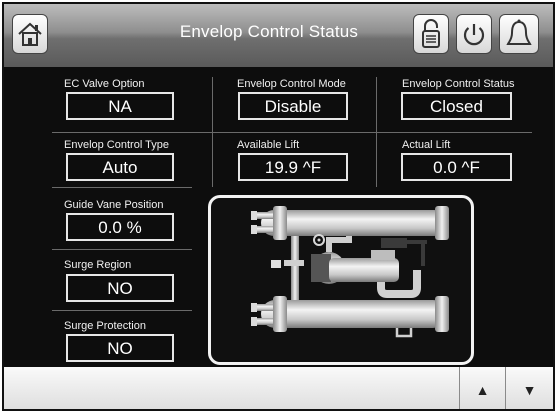 The height and width of the screenshot is (415, 559). Describe the element at coordinates (120, 106) in the screenshot. I see `ec-valve-option-value: NA` at that location.